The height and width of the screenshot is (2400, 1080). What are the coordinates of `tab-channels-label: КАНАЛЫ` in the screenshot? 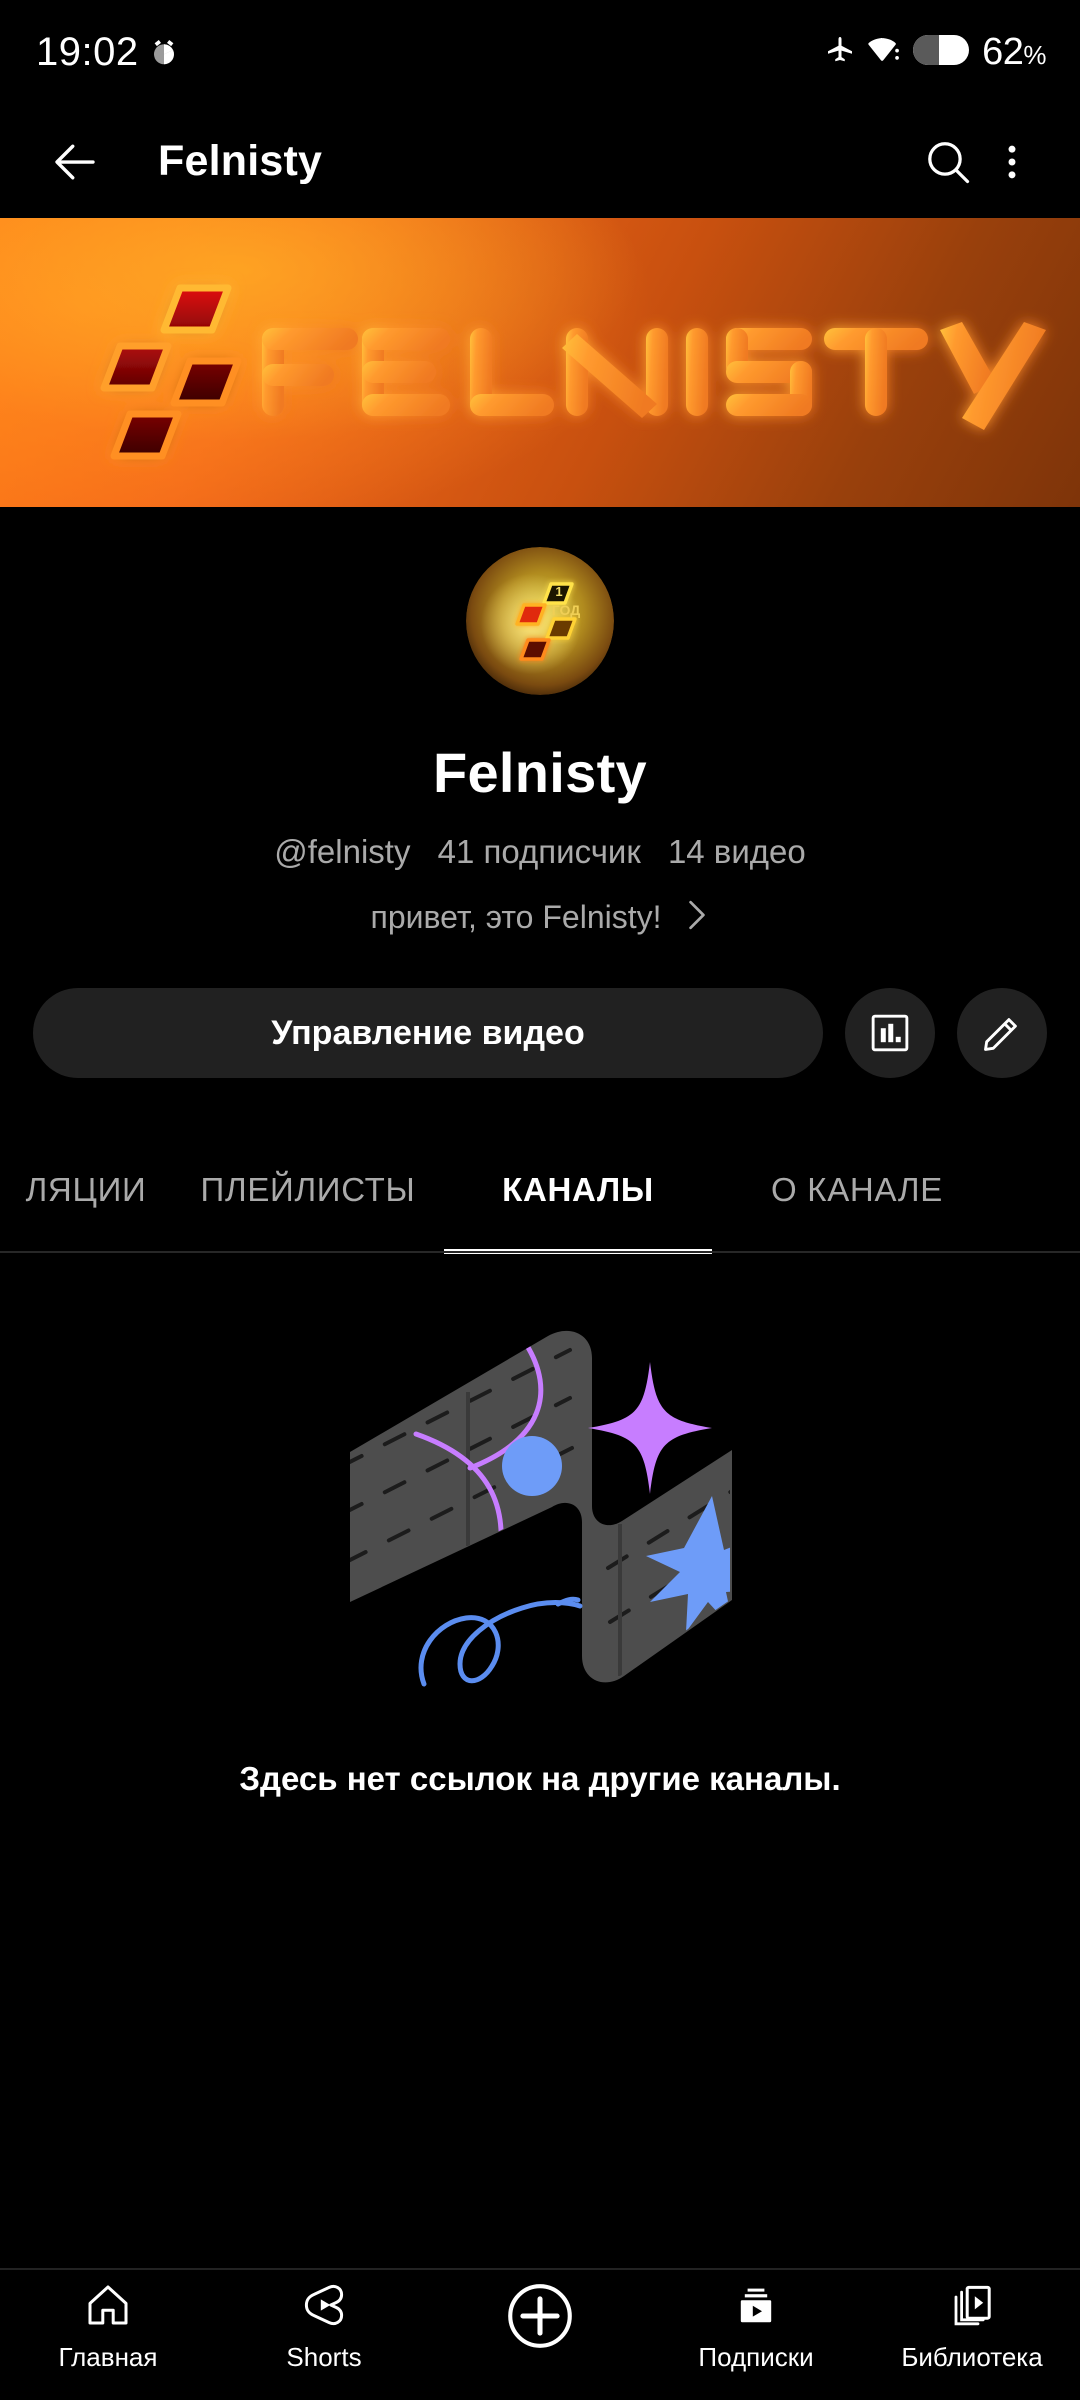 It's located at (578, 1189).